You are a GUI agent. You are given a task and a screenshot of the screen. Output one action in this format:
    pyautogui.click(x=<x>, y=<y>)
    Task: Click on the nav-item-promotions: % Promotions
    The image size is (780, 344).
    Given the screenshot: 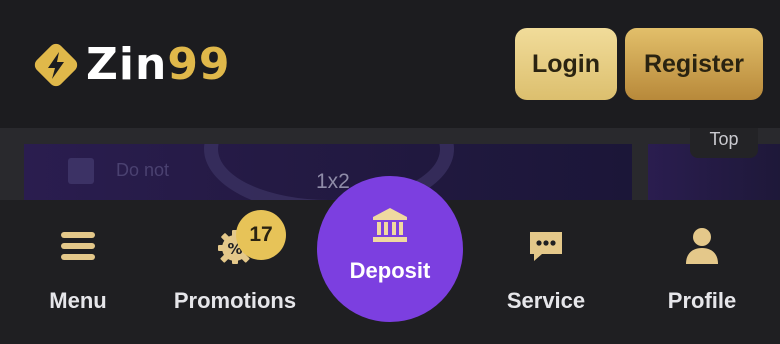 What is the action you would take?
    pyautogui.click(x=235, y=270)
    